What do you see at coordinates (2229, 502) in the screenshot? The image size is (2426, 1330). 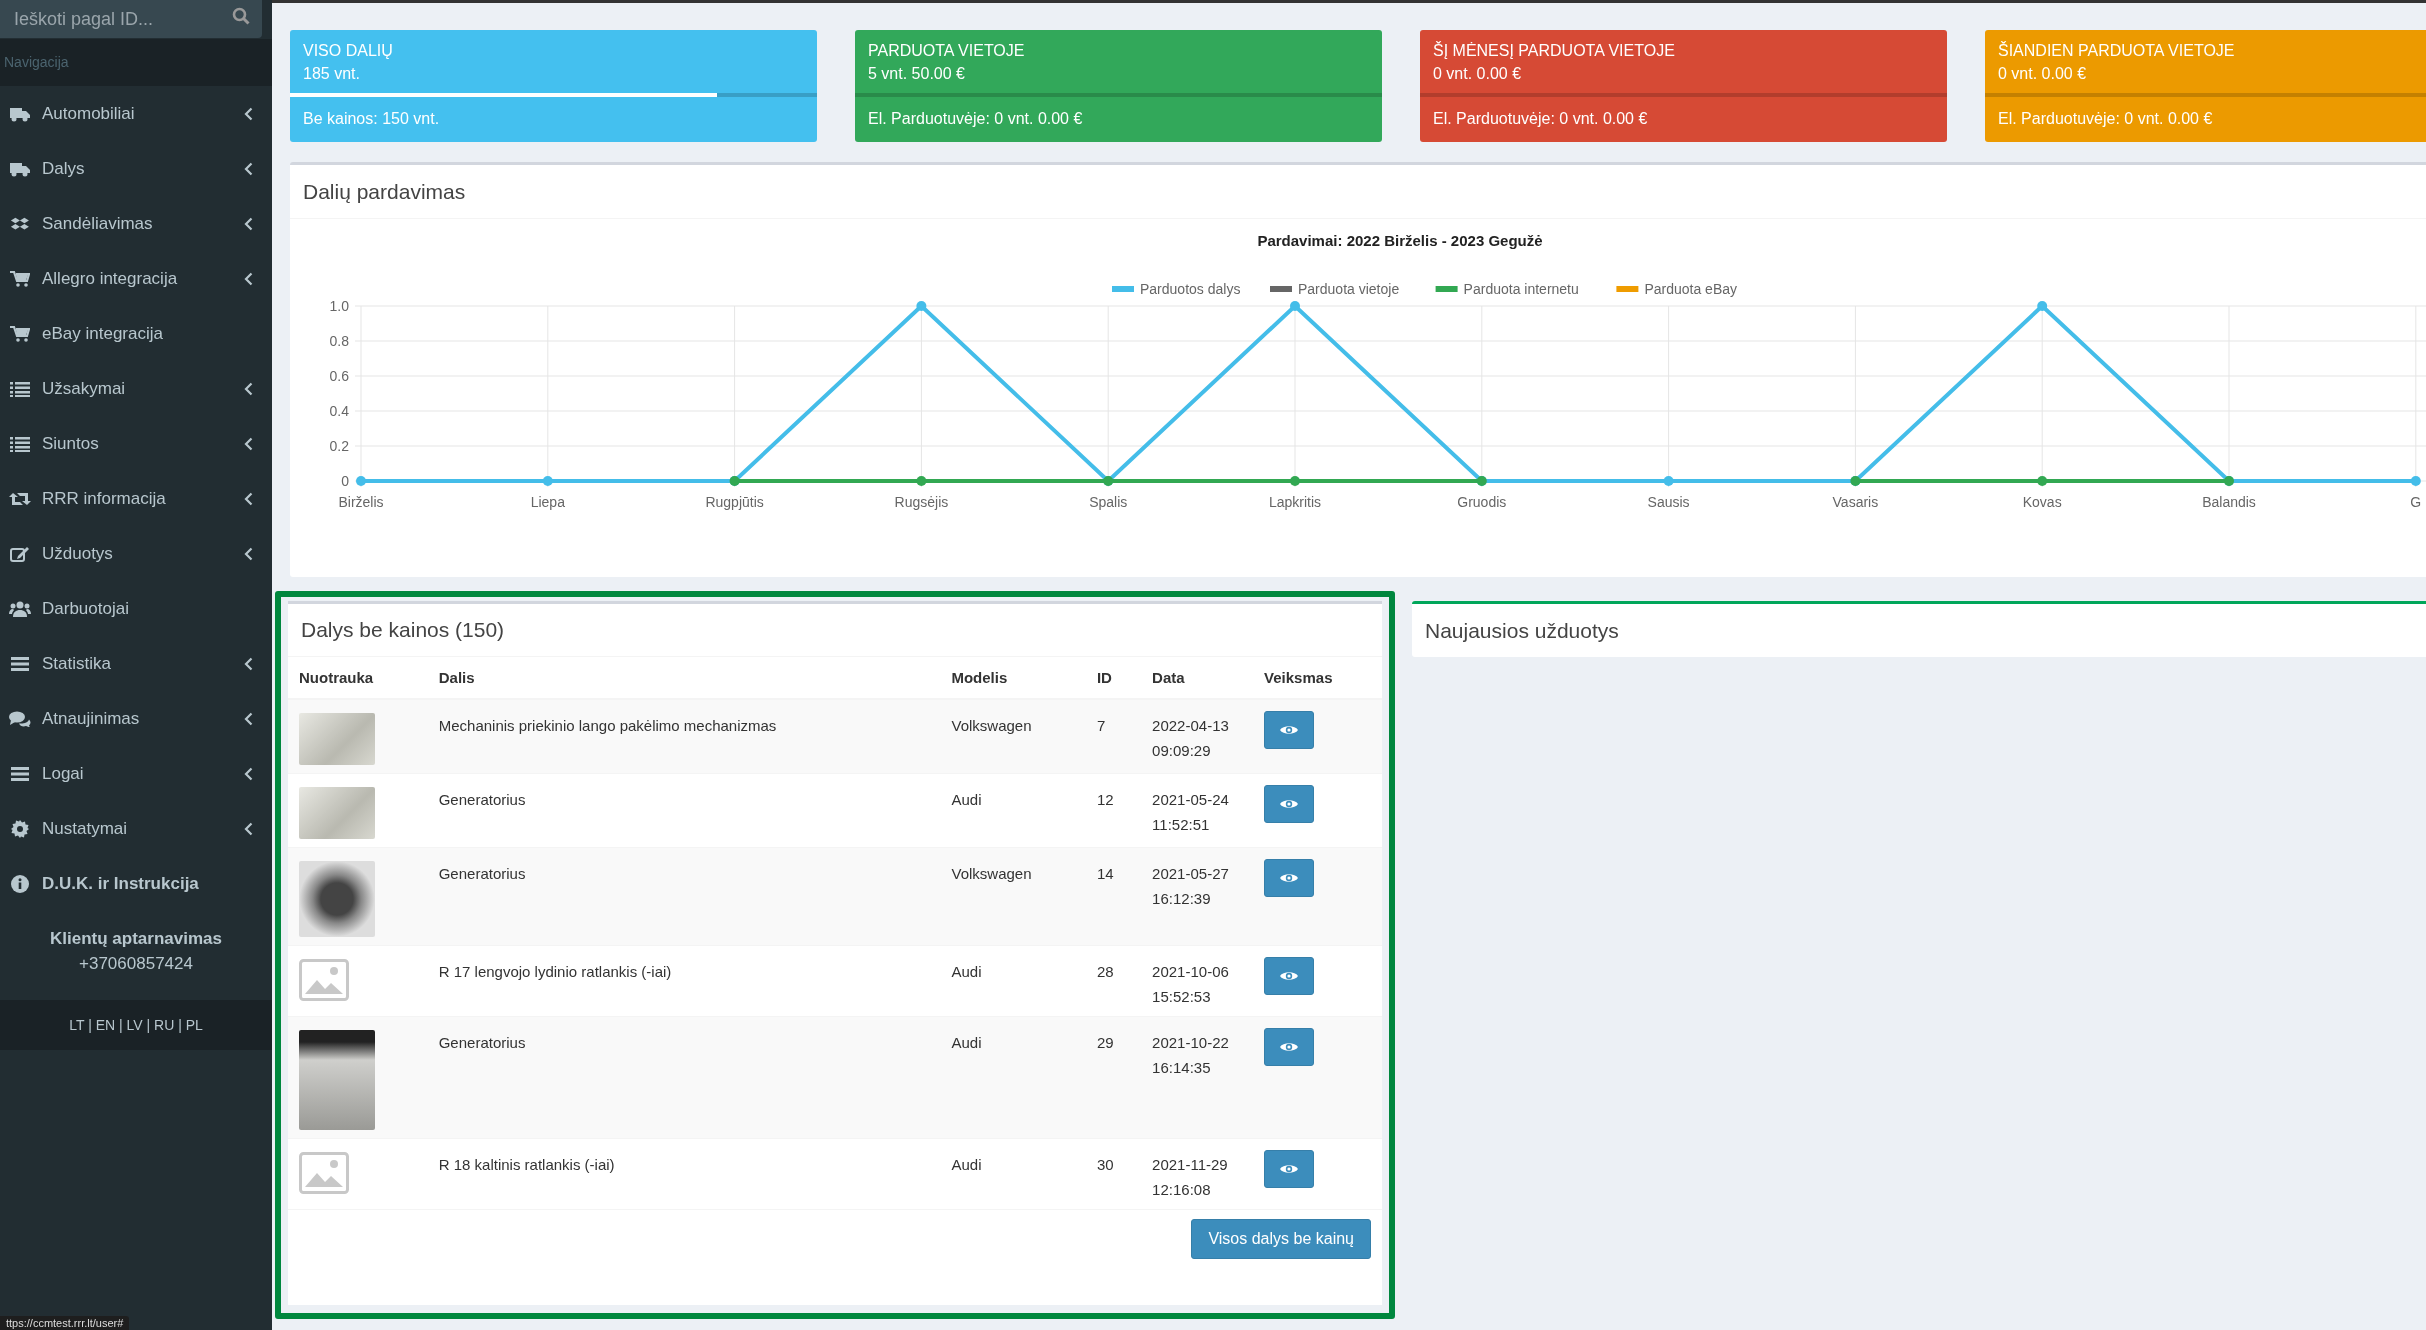 I see `axis-label: Balandis` at bounding box center [2229, 502].